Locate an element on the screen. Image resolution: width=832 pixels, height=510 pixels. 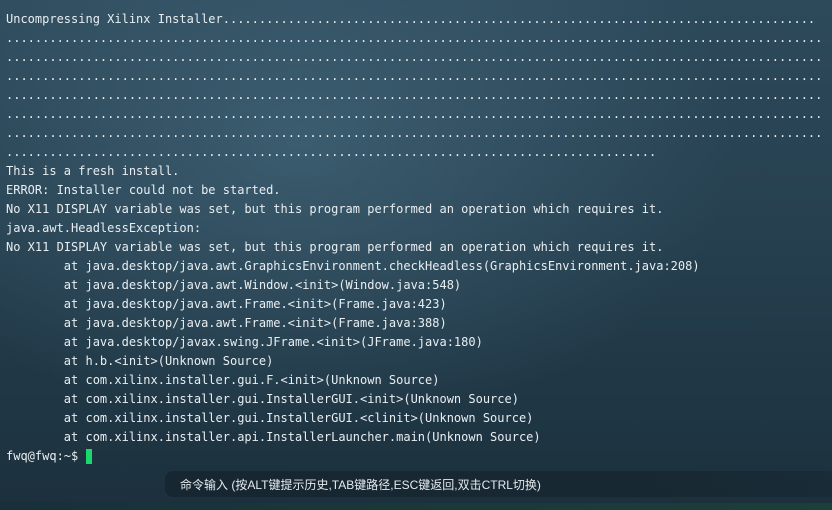
terminal-line: This is a fresh install. is located at coordinates (93, 171).